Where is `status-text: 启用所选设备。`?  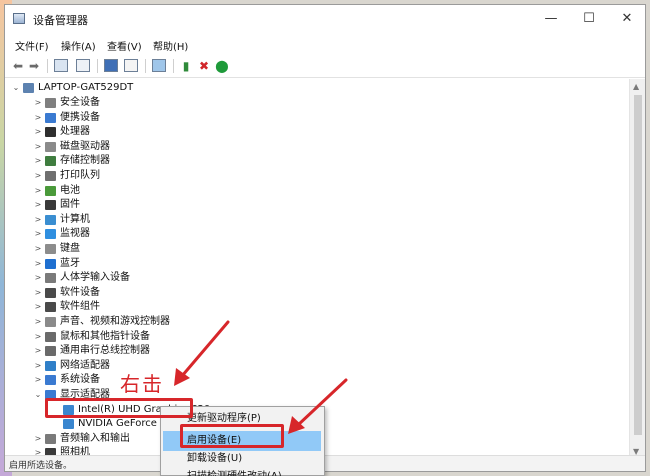 status-text: 启用所选设备。 is located at coordinates (41, 466).